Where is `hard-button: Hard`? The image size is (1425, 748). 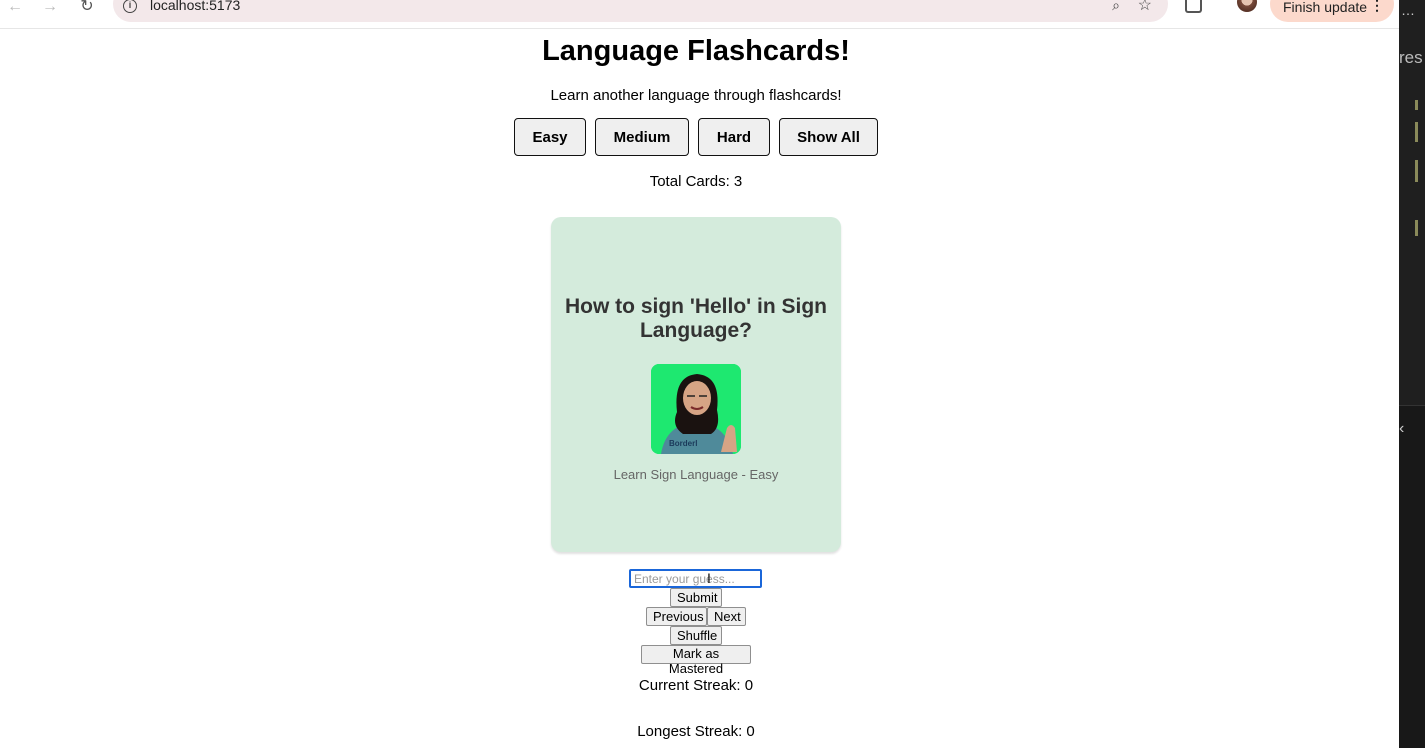 hard-button: Hard is located at coordinates (734, 137).